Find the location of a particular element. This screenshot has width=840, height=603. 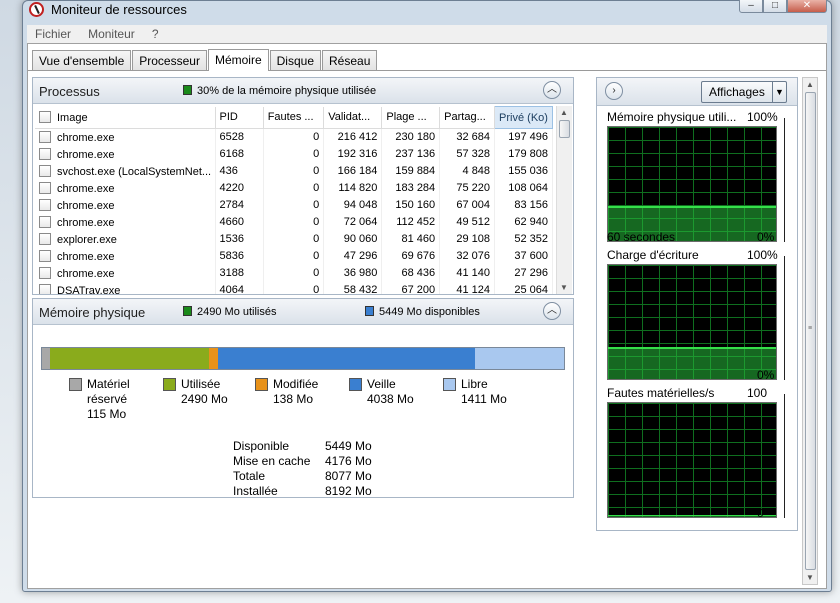

collapse-processes-button: ︿ is located at coordinates (552, 90).